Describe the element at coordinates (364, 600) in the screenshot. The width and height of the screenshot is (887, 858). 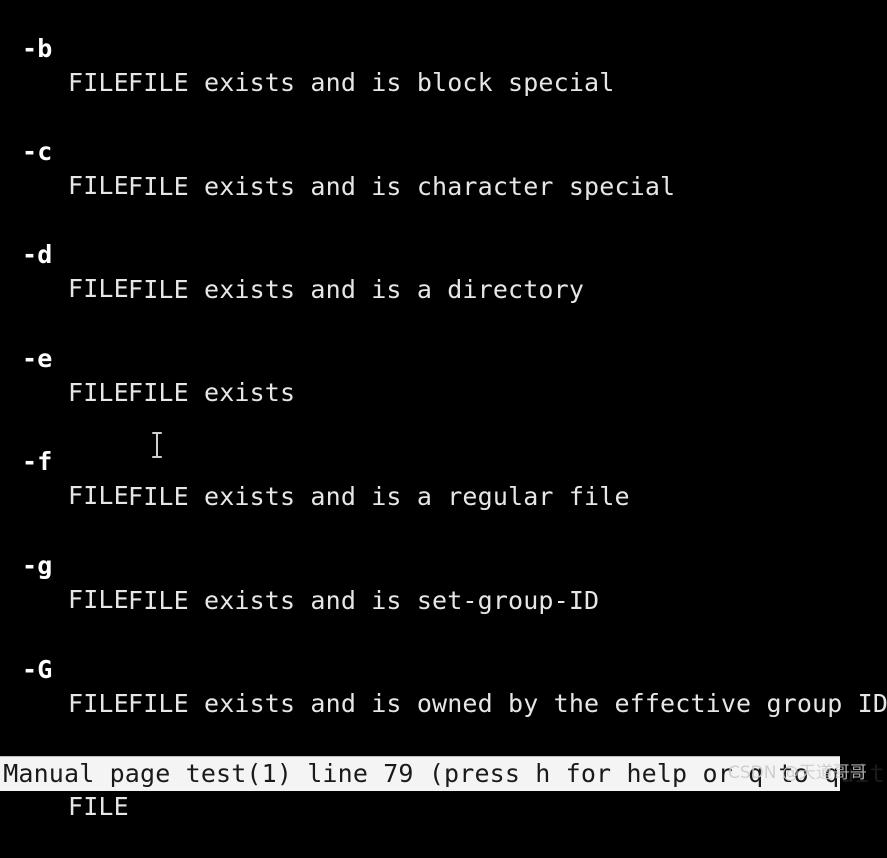
I see `option-description: FILE exists and is set-group-ID` at that location.